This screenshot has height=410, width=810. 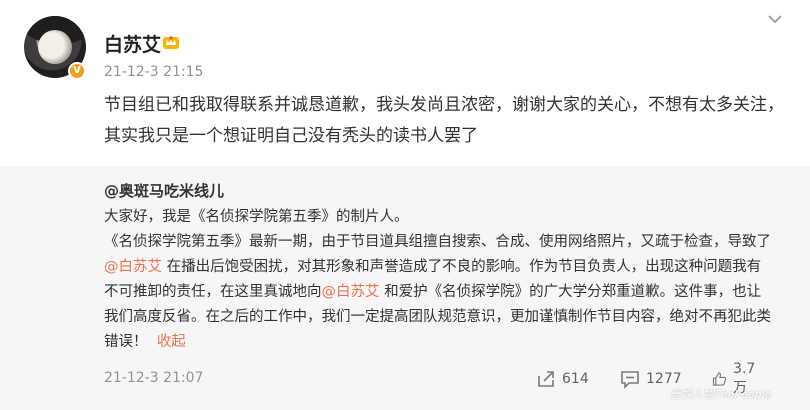 I want to click on author-name: 白苏艾, so click(x=132, y=43).